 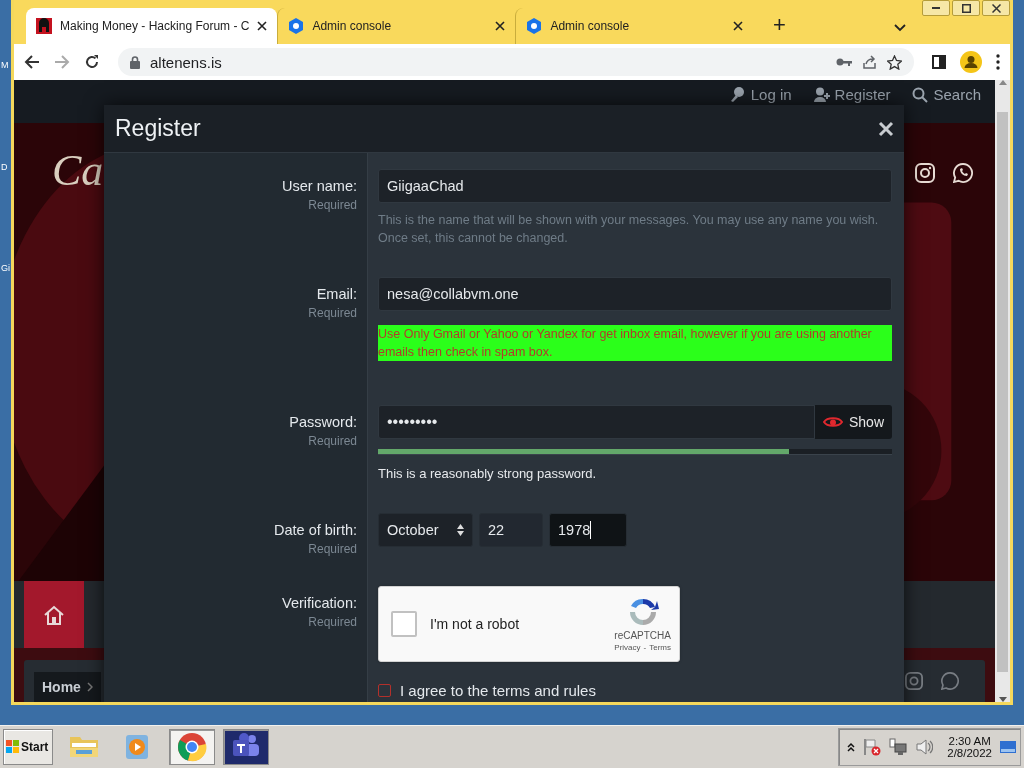 What do you see at coordinates (529, 624) in the screenshot?
I see `captcha-widget: I'm not a robot reCAPTCHA Privacy - Terms` at bounding box center [529, 624].